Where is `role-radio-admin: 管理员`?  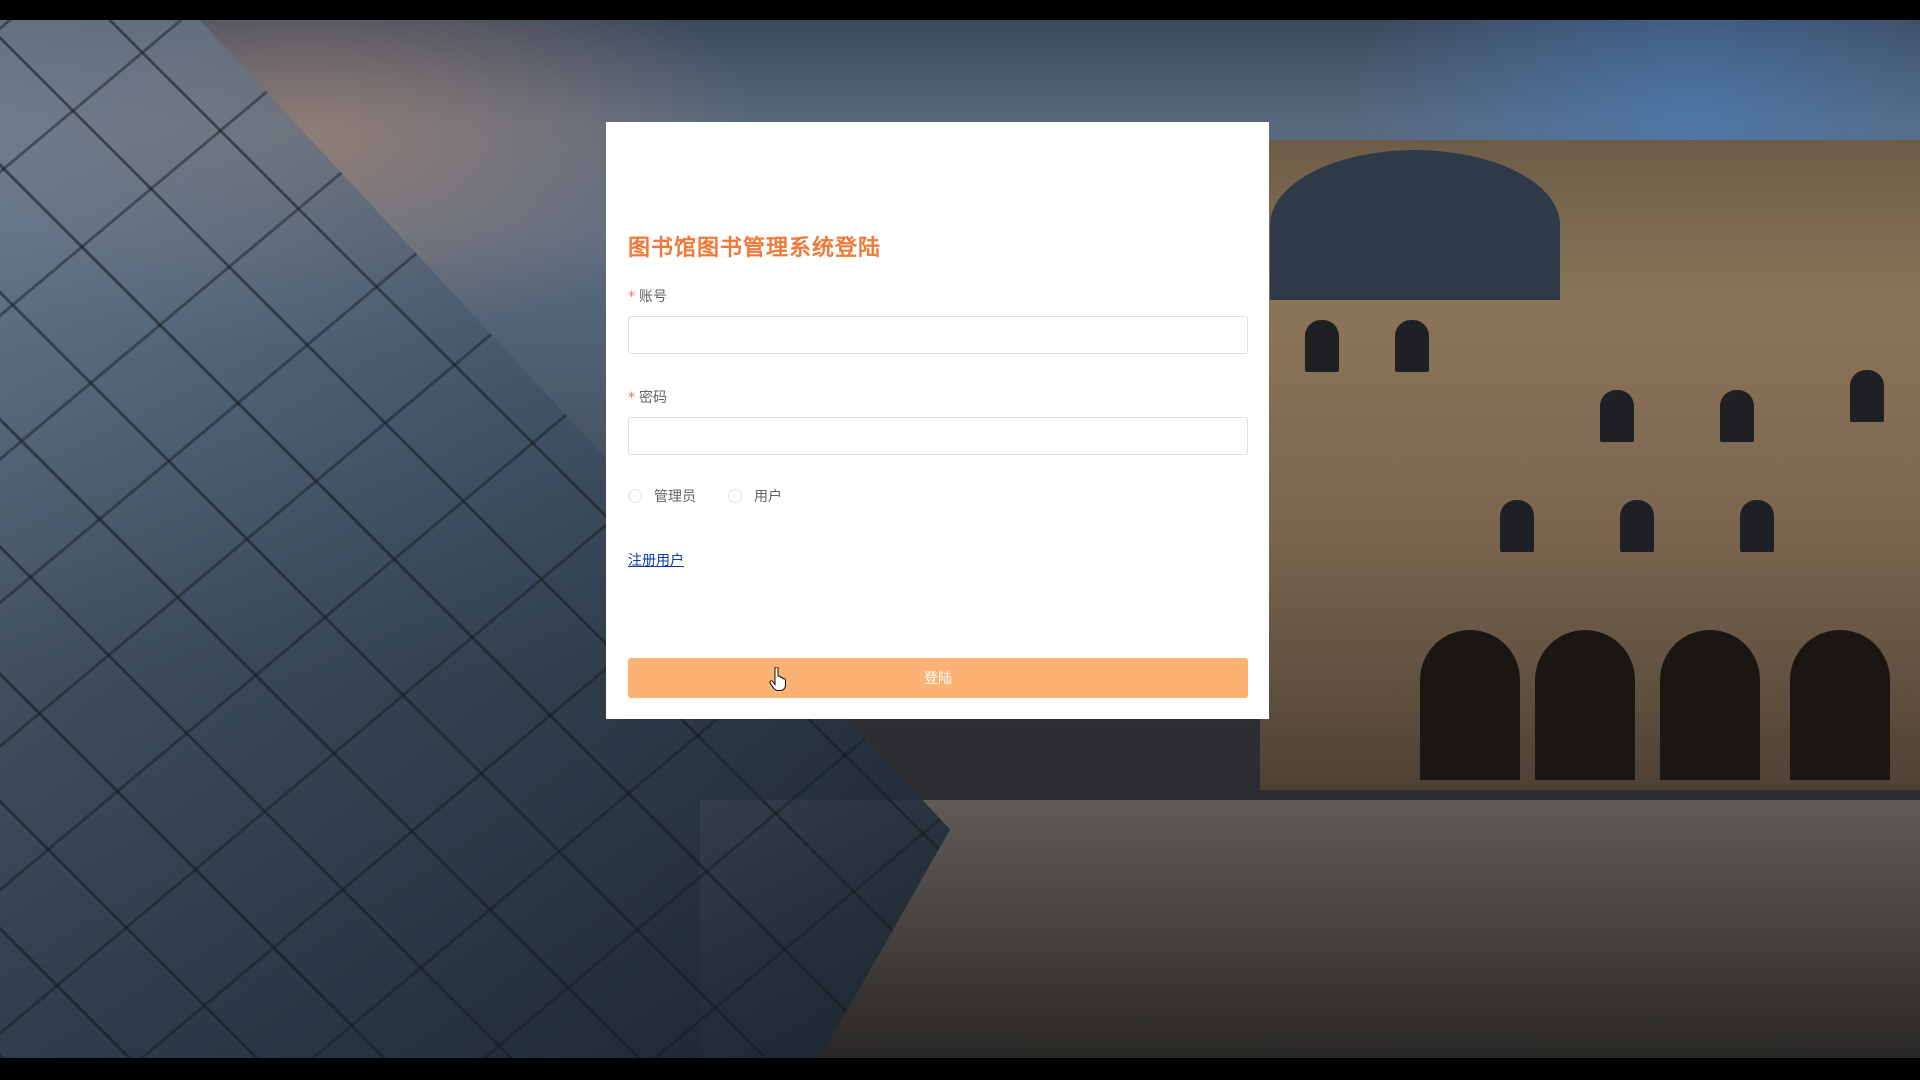
role-radio-admin: 管理员 is located at coordinates (662, 496).